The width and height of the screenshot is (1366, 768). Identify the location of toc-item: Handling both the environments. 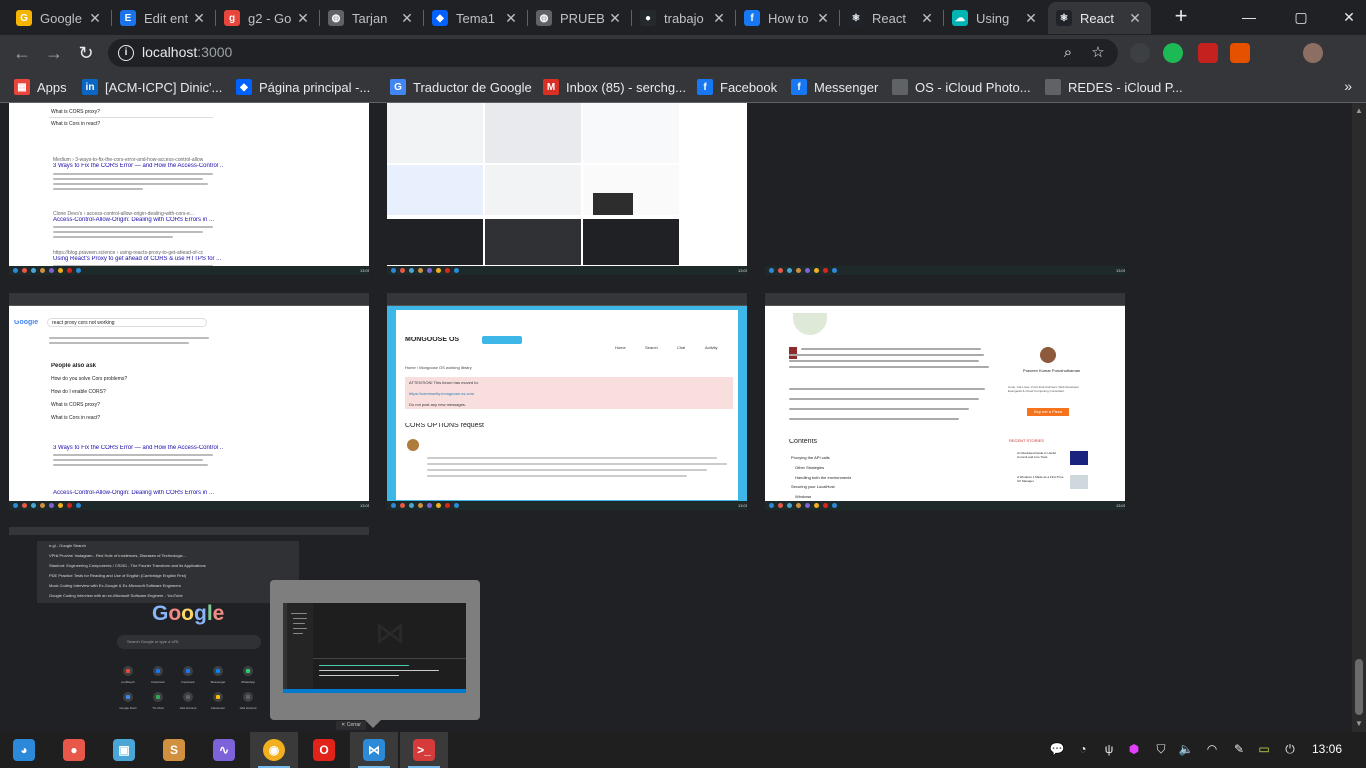
(823, 478).